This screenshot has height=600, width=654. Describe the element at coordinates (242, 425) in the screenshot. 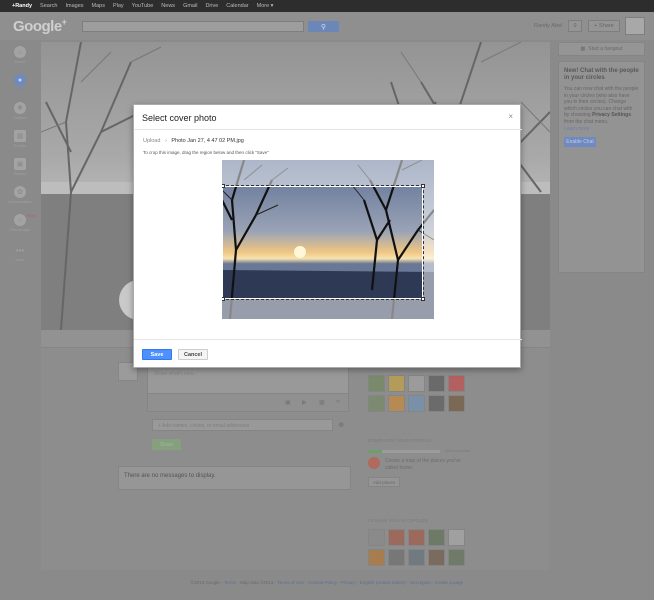

I see `add-names-input: + Add names, circles, or email addresses` at that location.